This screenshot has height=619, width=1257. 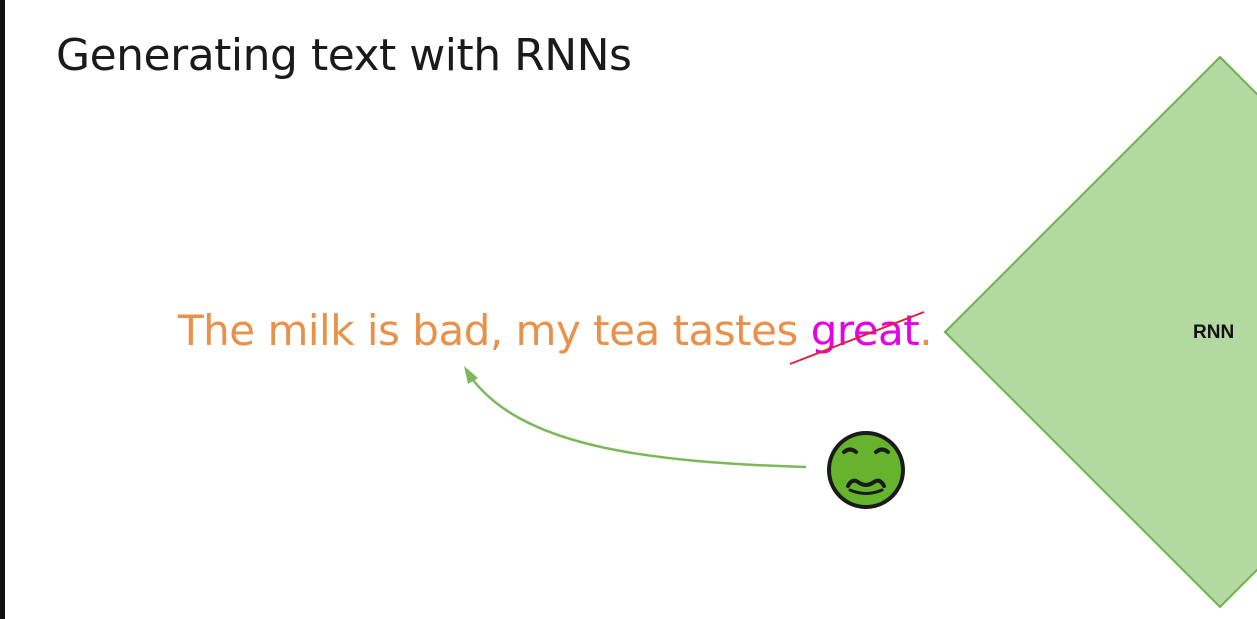 I want to click on nauseated-face-icon, so click(x=866, y=470).